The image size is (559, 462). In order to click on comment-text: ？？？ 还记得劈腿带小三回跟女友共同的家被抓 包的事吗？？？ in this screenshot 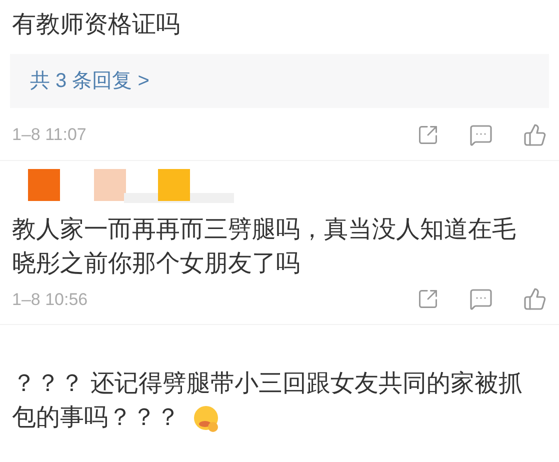, I will do `click(267, 402)`.